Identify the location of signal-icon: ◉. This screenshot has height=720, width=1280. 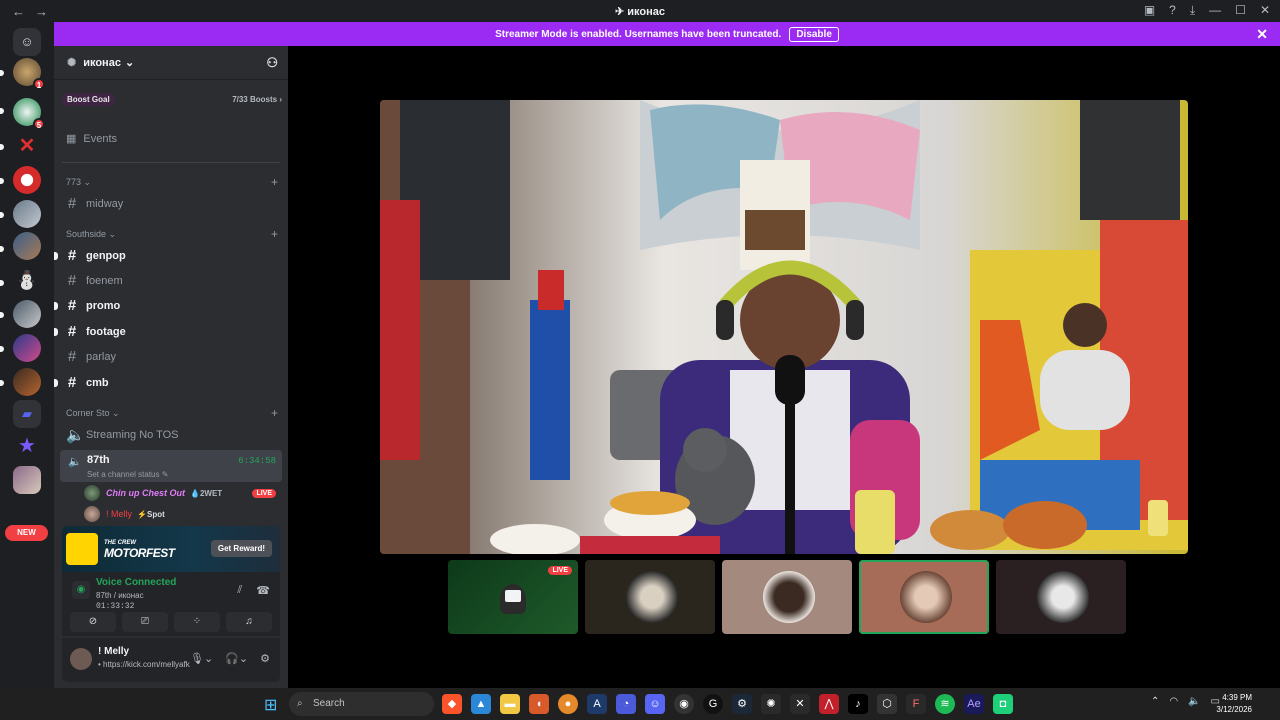
(81, 590).